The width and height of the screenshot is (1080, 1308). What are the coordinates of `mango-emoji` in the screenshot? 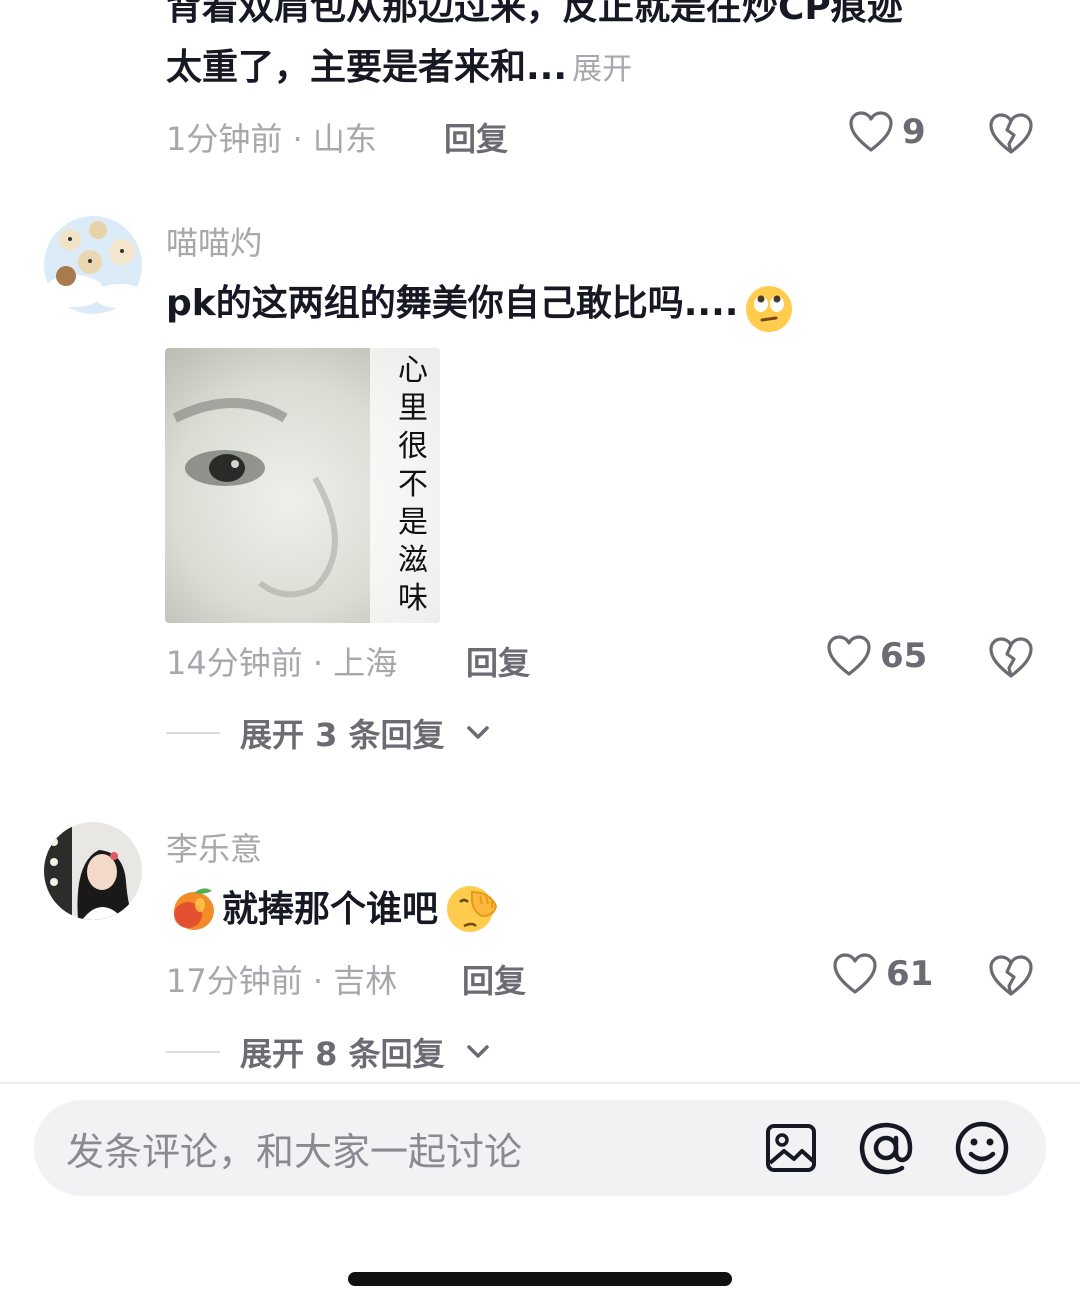 It's located at (194, 910).